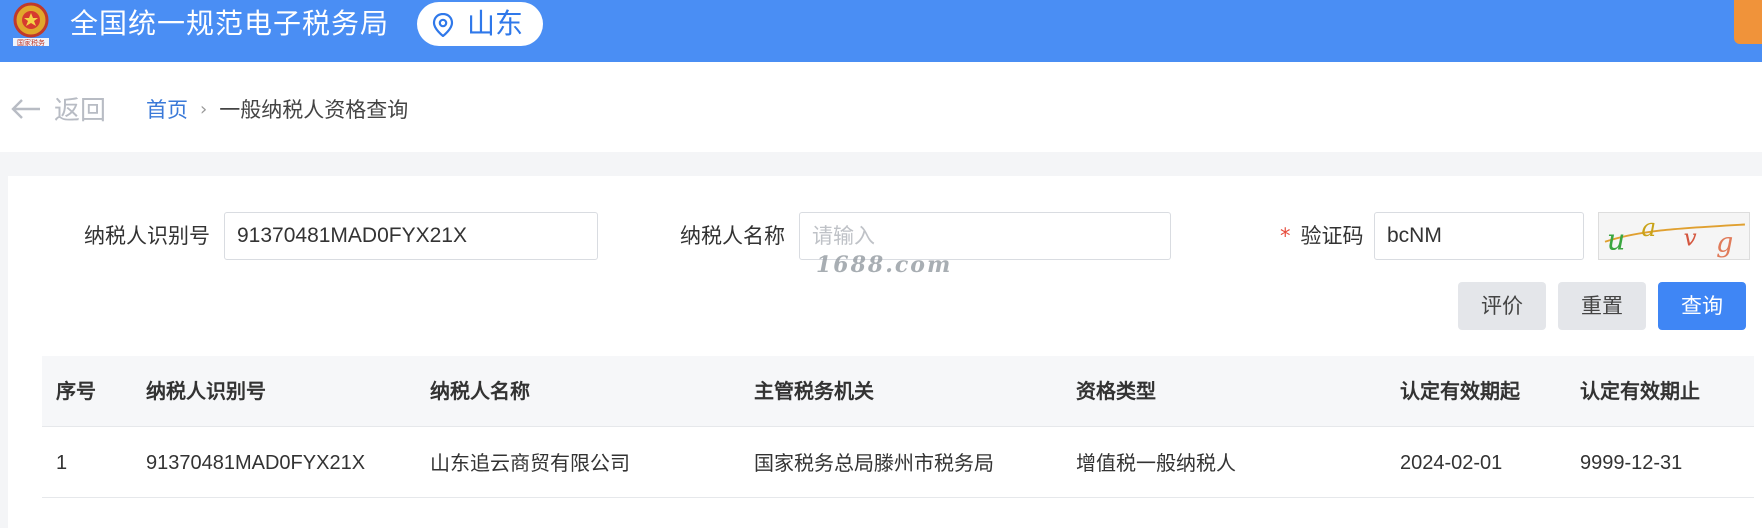 This screenshot has width=1762, height=528. Describe the element at coordinates (1674, 236) in the screenshot. I see `captcha-image: u a v g` at that location.